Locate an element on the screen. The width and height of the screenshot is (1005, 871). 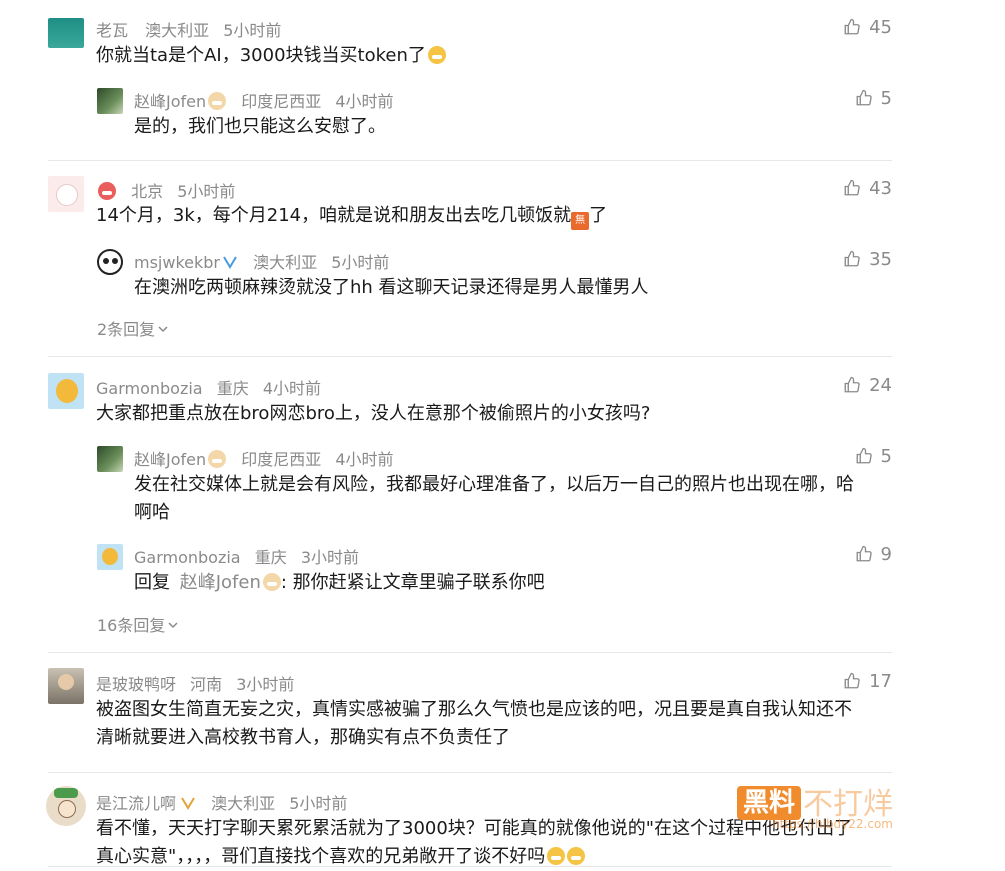
reply-prefix: 回复 is located at coordinates (152, 582).